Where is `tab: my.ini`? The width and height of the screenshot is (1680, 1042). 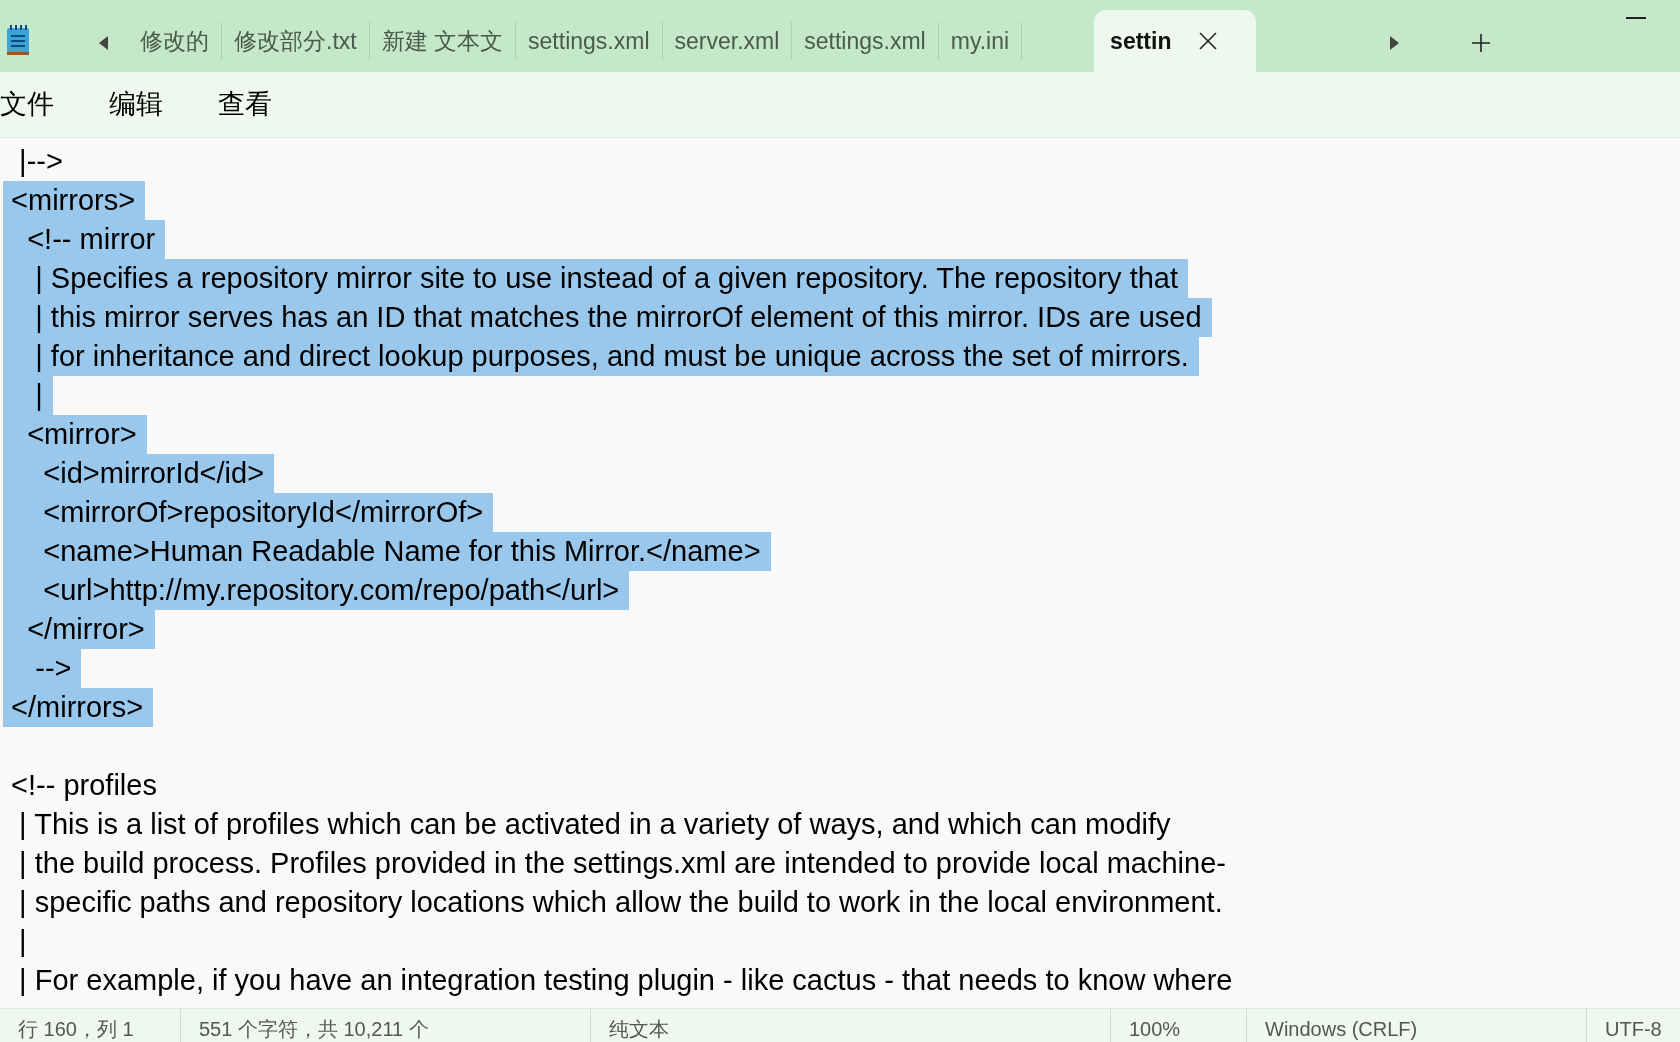
tab: my.ini is located at coordinates (980, 41).